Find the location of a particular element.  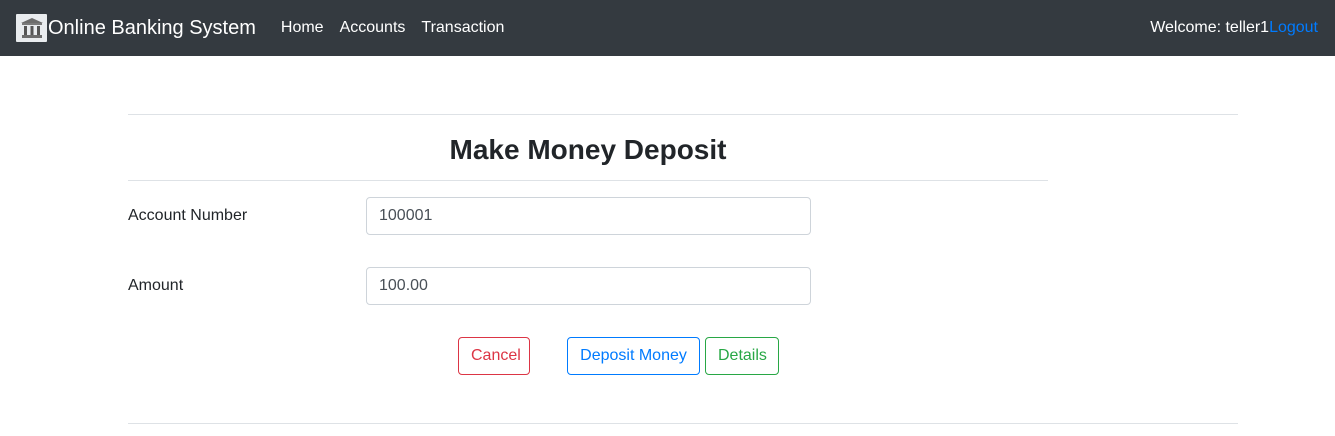

page-title: Make Money Deposit is located at coordinates (588, 149).